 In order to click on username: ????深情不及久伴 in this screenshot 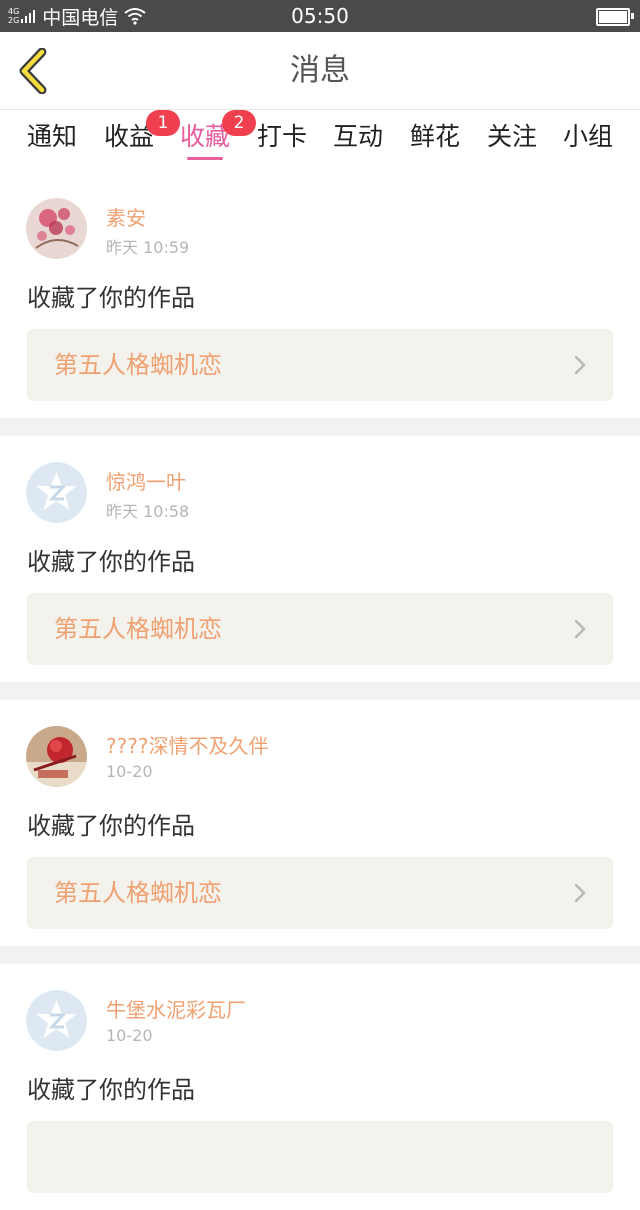, I will do `click(187, 744)`.